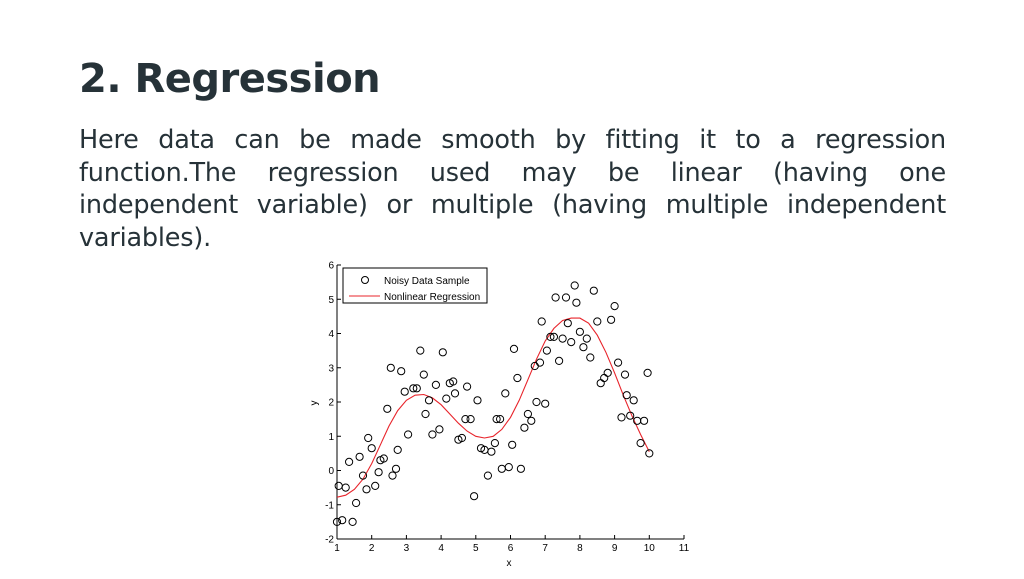 The image size is (1024, 579). What do you see at coordinates (580, 548) in the screenshot?
I see `x-tick-label: 8` at bounding box center [580, 548].